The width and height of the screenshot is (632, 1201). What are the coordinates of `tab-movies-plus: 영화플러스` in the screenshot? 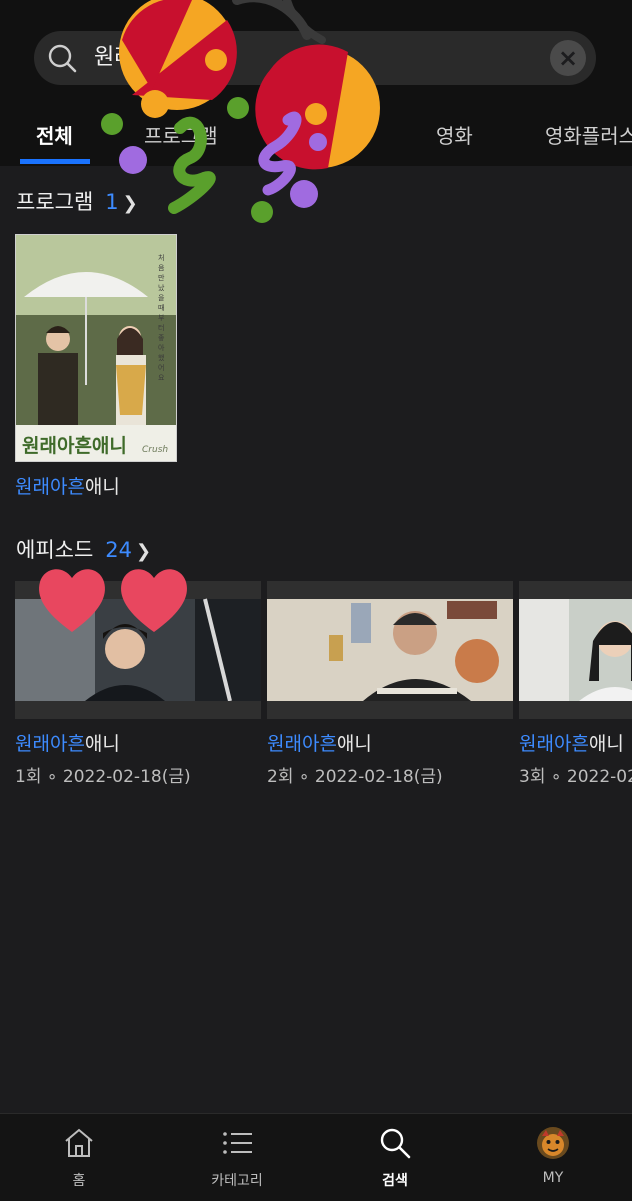 It's located at (588, 134).